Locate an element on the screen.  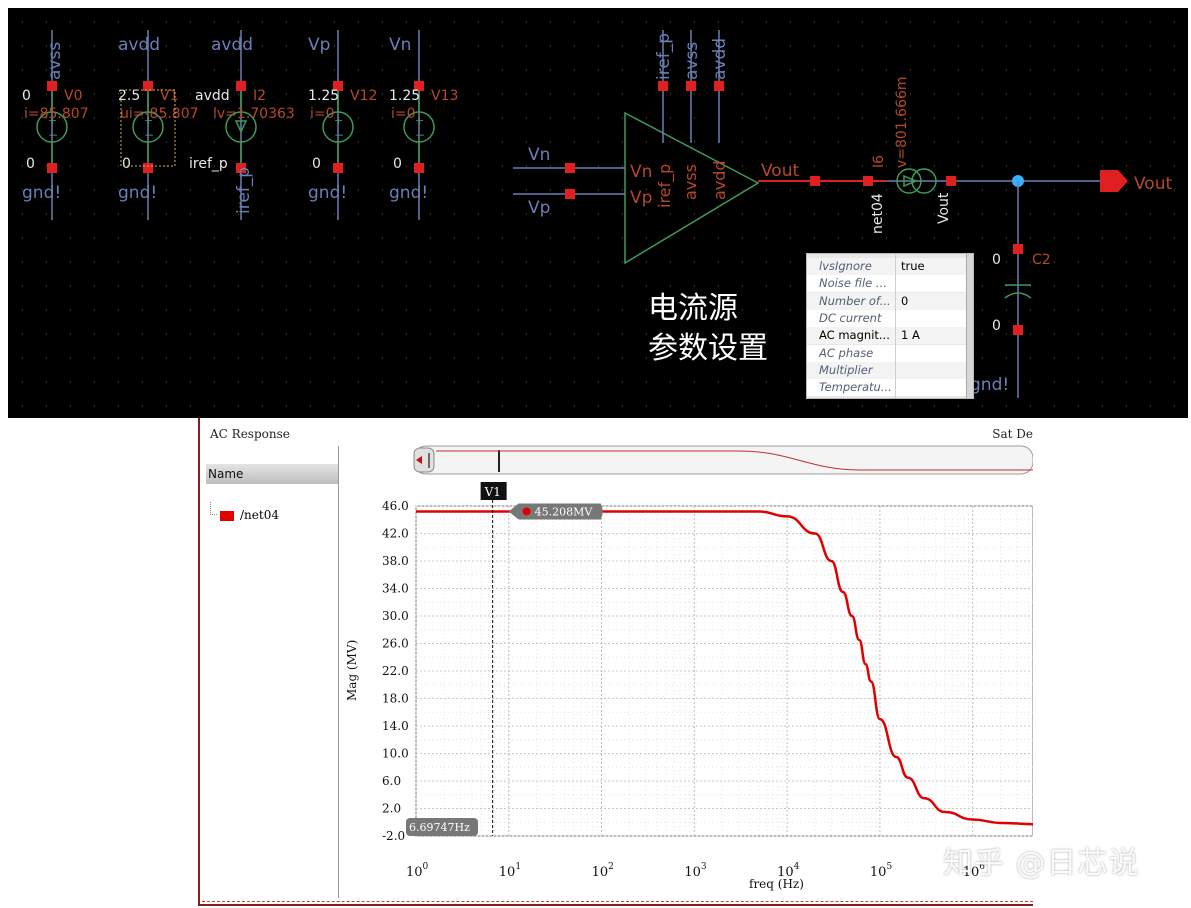
property-row: Multiplier is located at coordinates (890, 370).